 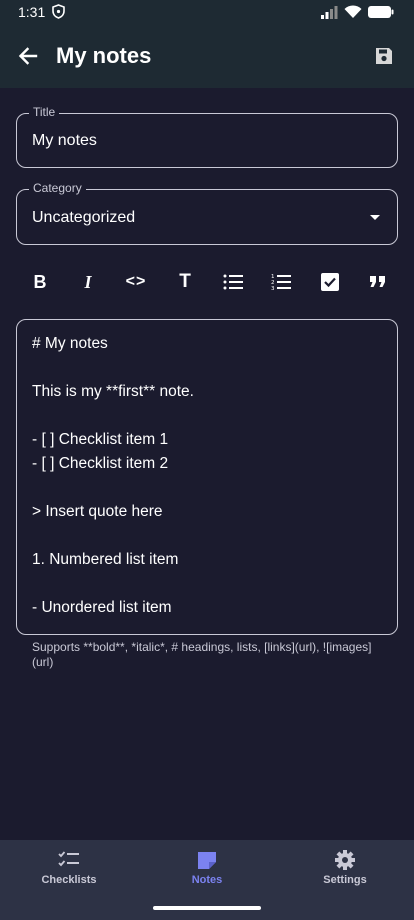 I want to click on back-button, so click(x=28, y=56).